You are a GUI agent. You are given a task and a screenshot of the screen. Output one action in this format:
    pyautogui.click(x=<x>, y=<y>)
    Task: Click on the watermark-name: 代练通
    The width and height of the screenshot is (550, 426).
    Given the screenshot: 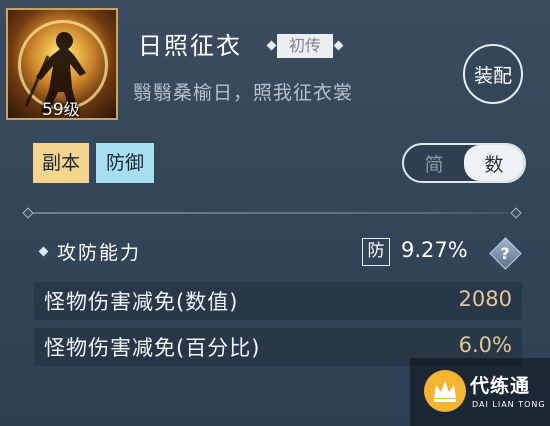 What is the action you would take?
    pyautogui.click(x=500, y=386)
    